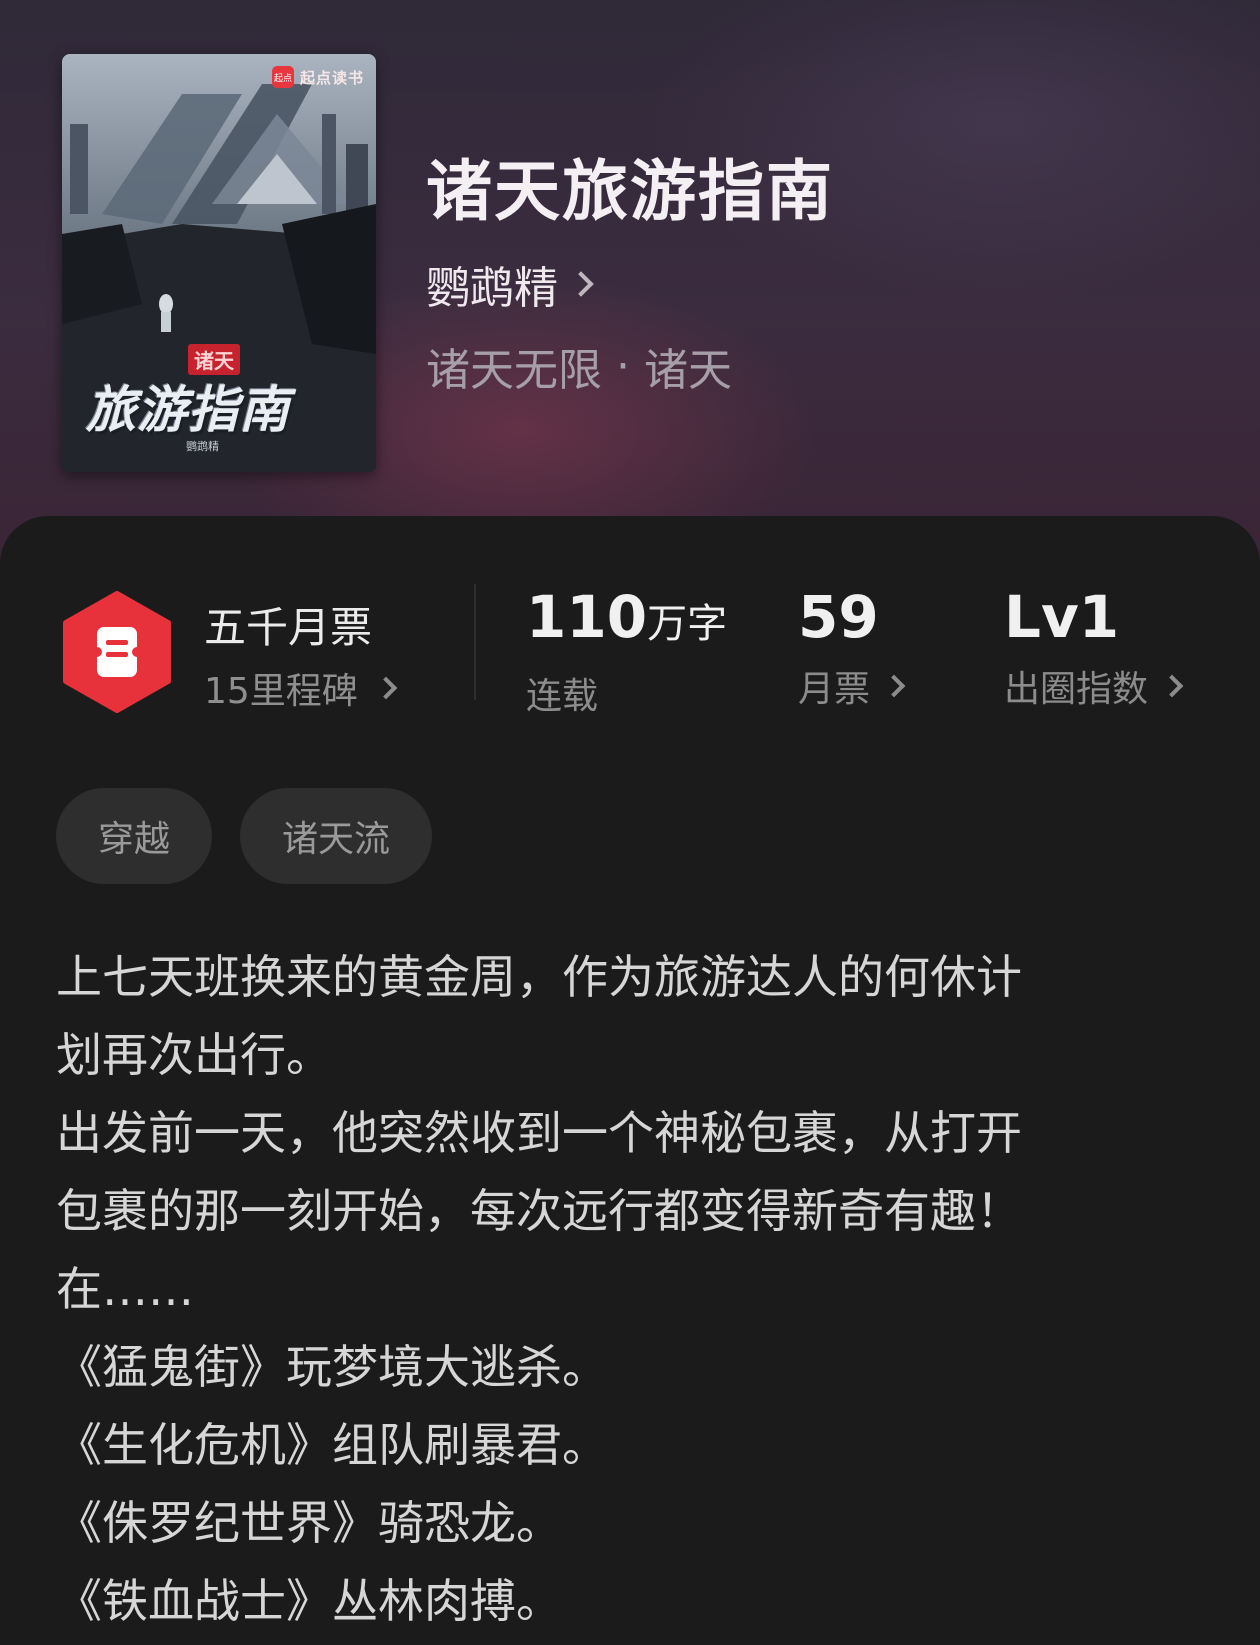 The height and width of the screenshot is (1645, 1260). I want to click on monthly-tickets-link: 月票, so click(852, 686).